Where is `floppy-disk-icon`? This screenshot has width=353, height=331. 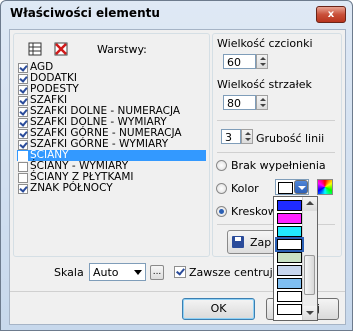 floppy-disk-icon is located at coordinates (238, 242).